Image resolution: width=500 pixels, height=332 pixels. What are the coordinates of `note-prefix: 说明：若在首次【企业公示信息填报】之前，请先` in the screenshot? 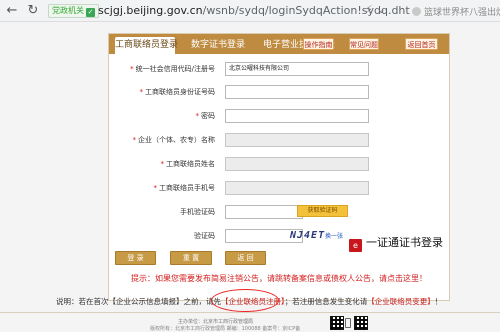 It's located at (138, 301).